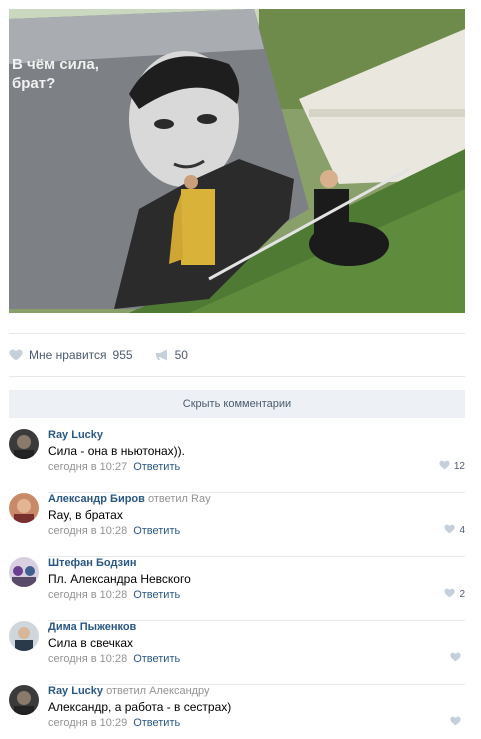 The height and width of the screenshot is (739, 481). I want to click on share-button: 50, so click(171, 355).